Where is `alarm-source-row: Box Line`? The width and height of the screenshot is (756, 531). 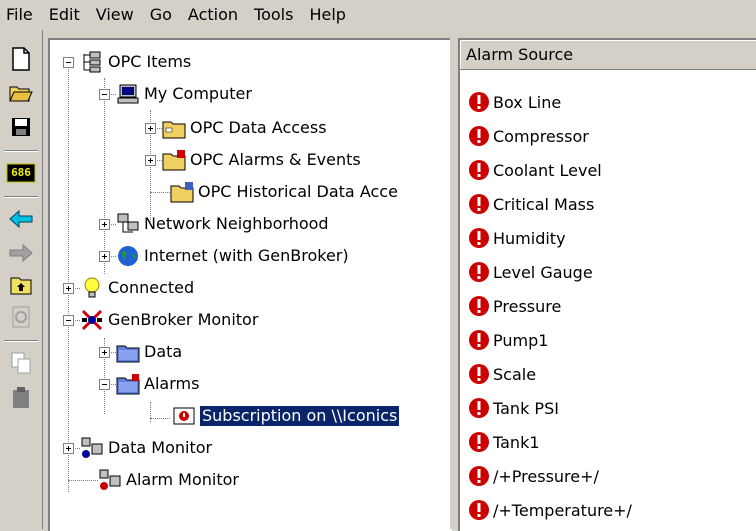 alarm-source-row: Box Line is located at coordinates (514, 102).